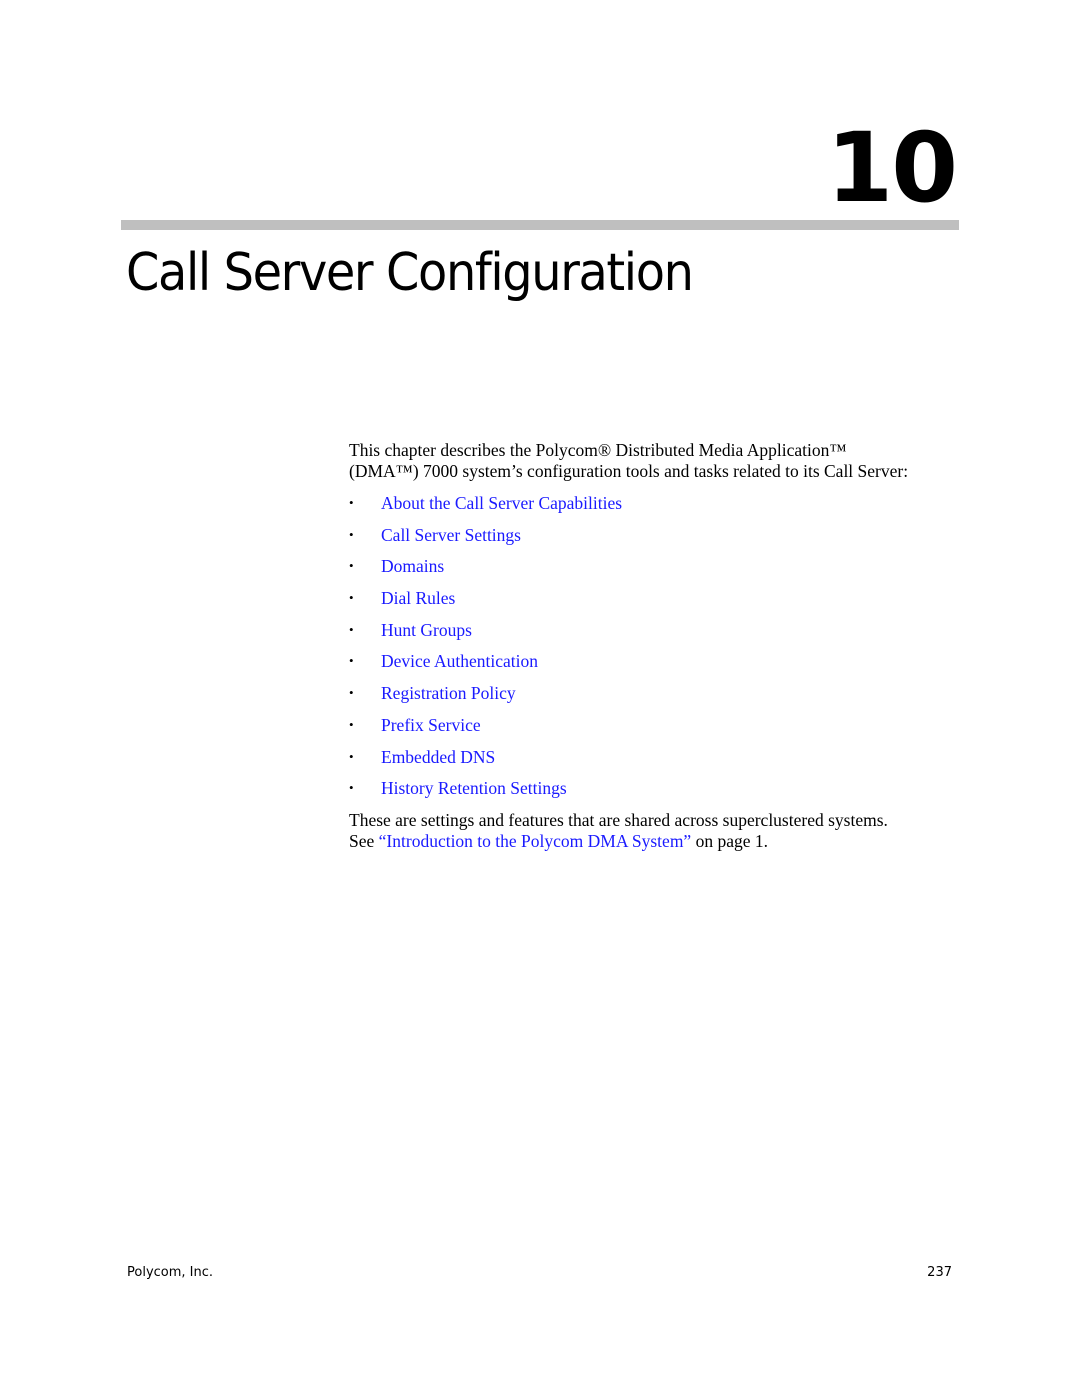 This screenshot has width=1080, height=1397. I want to click on page-ref-text: on page 1., so click(729, 841).